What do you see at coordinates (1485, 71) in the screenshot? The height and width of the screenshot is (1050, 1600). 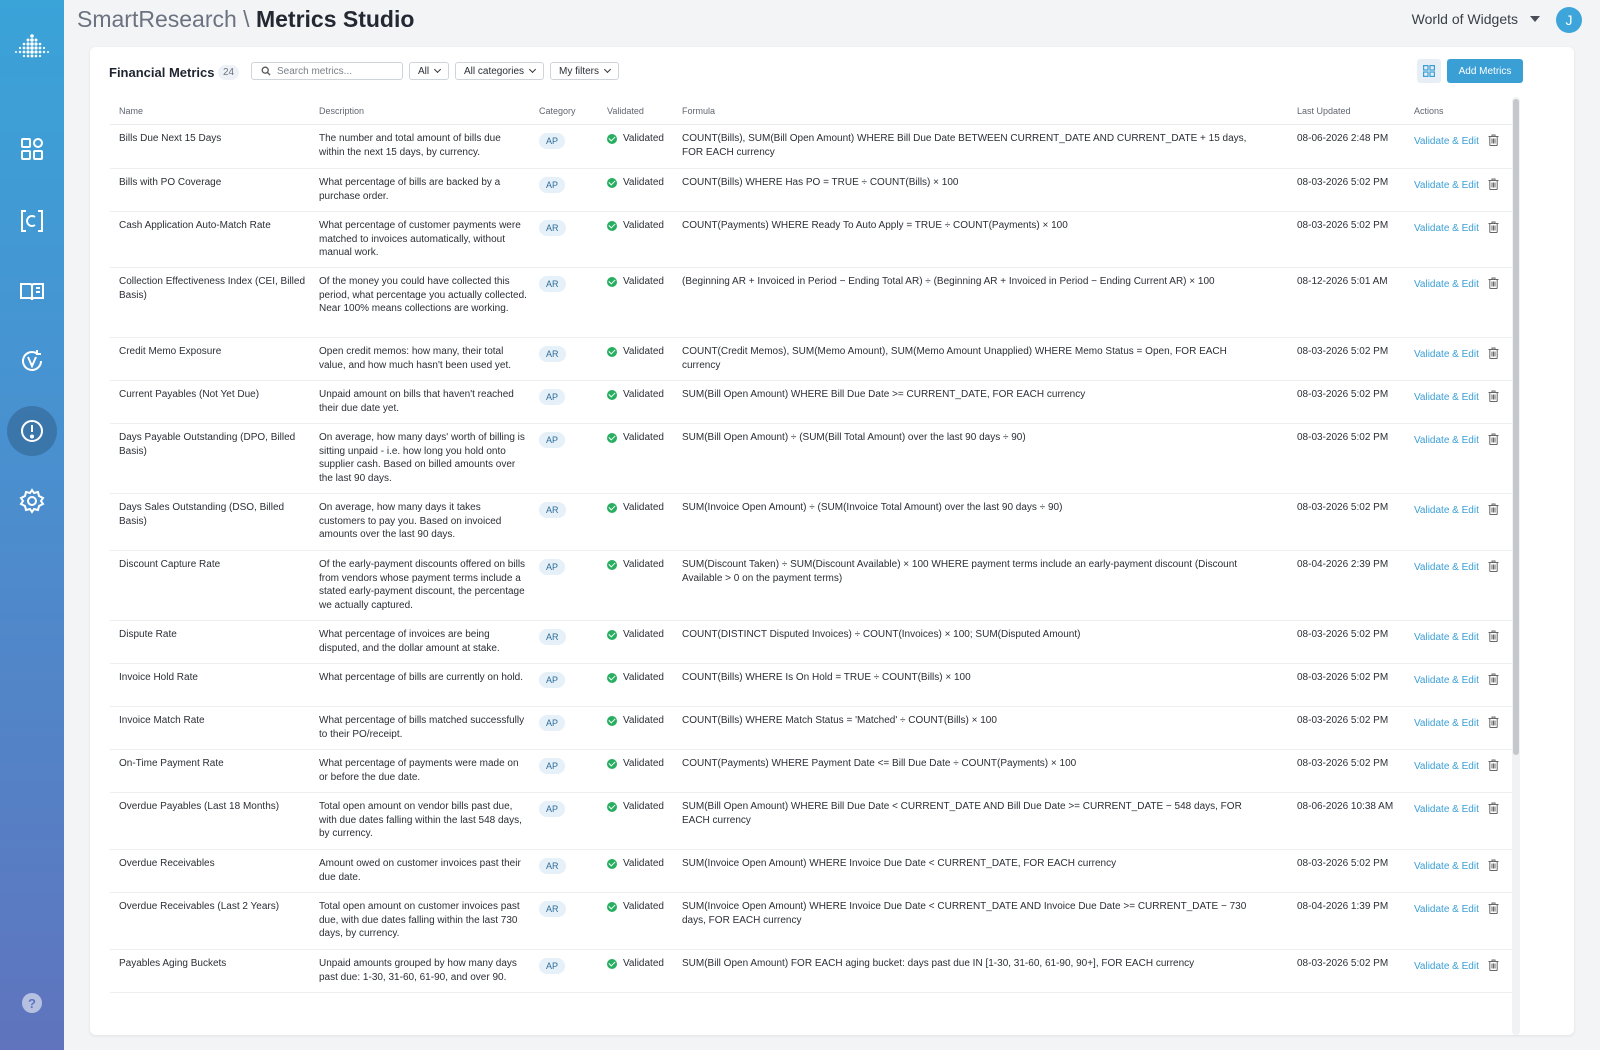 I see `add-metrics-button: Add Metrics` at bounding box center [1485, 71].